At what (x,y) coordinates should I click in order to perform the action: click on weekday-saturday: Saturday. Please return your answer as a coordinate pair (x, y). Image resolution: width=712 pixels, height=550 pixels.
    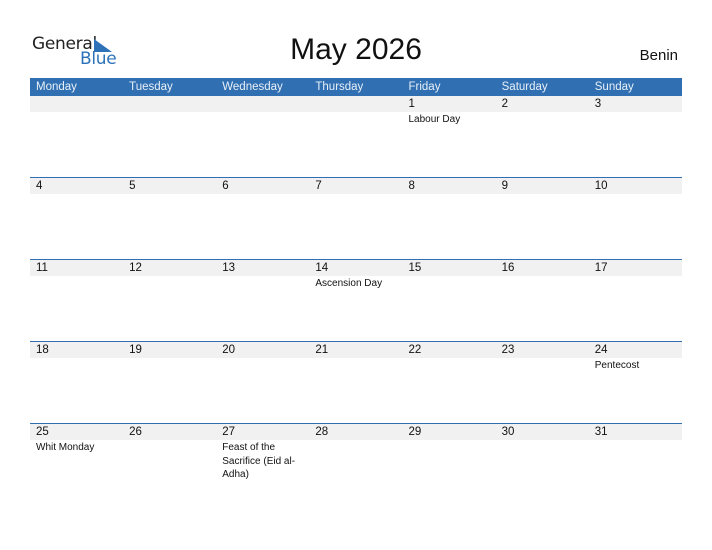
    Looking at the image, I should click on (524, 87).